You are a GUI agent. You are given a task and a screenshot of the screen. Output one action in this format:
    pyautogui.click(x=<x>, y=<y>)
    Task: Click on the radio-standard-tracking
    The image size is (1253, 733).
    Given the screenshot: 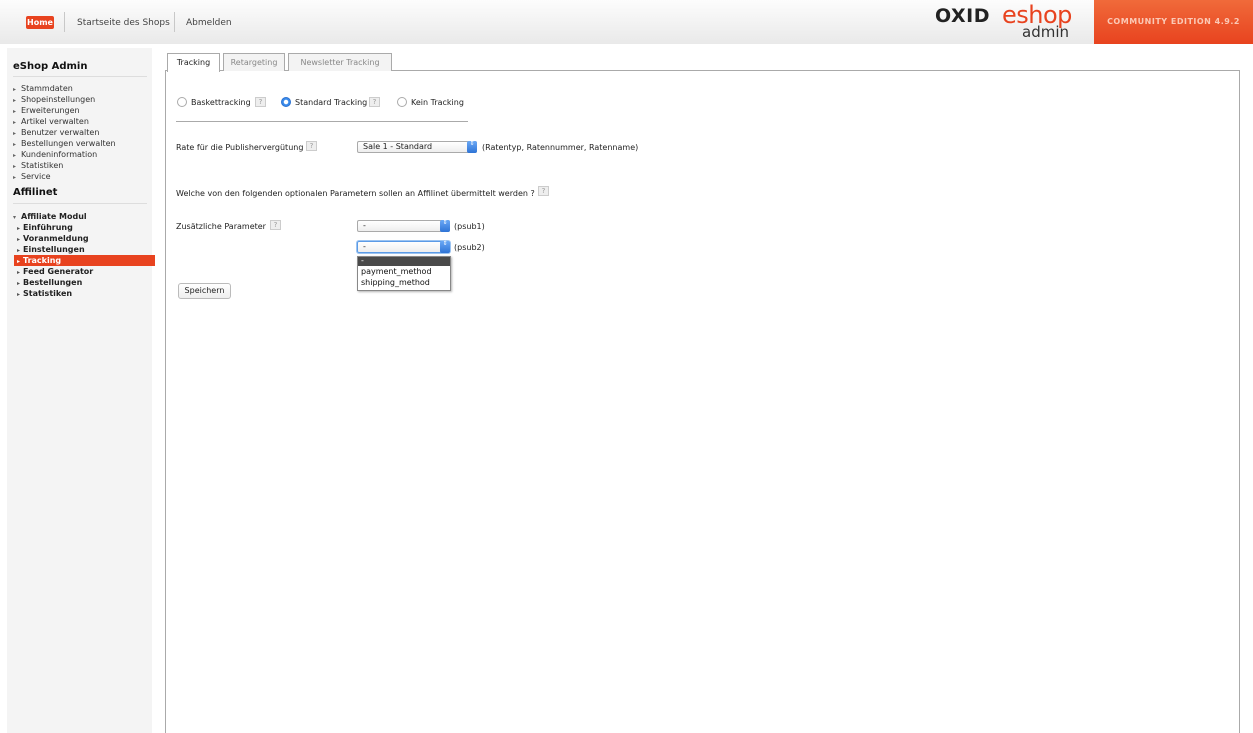 What is the action you would take?
    pyautogui.click(x=286, y=102)
    